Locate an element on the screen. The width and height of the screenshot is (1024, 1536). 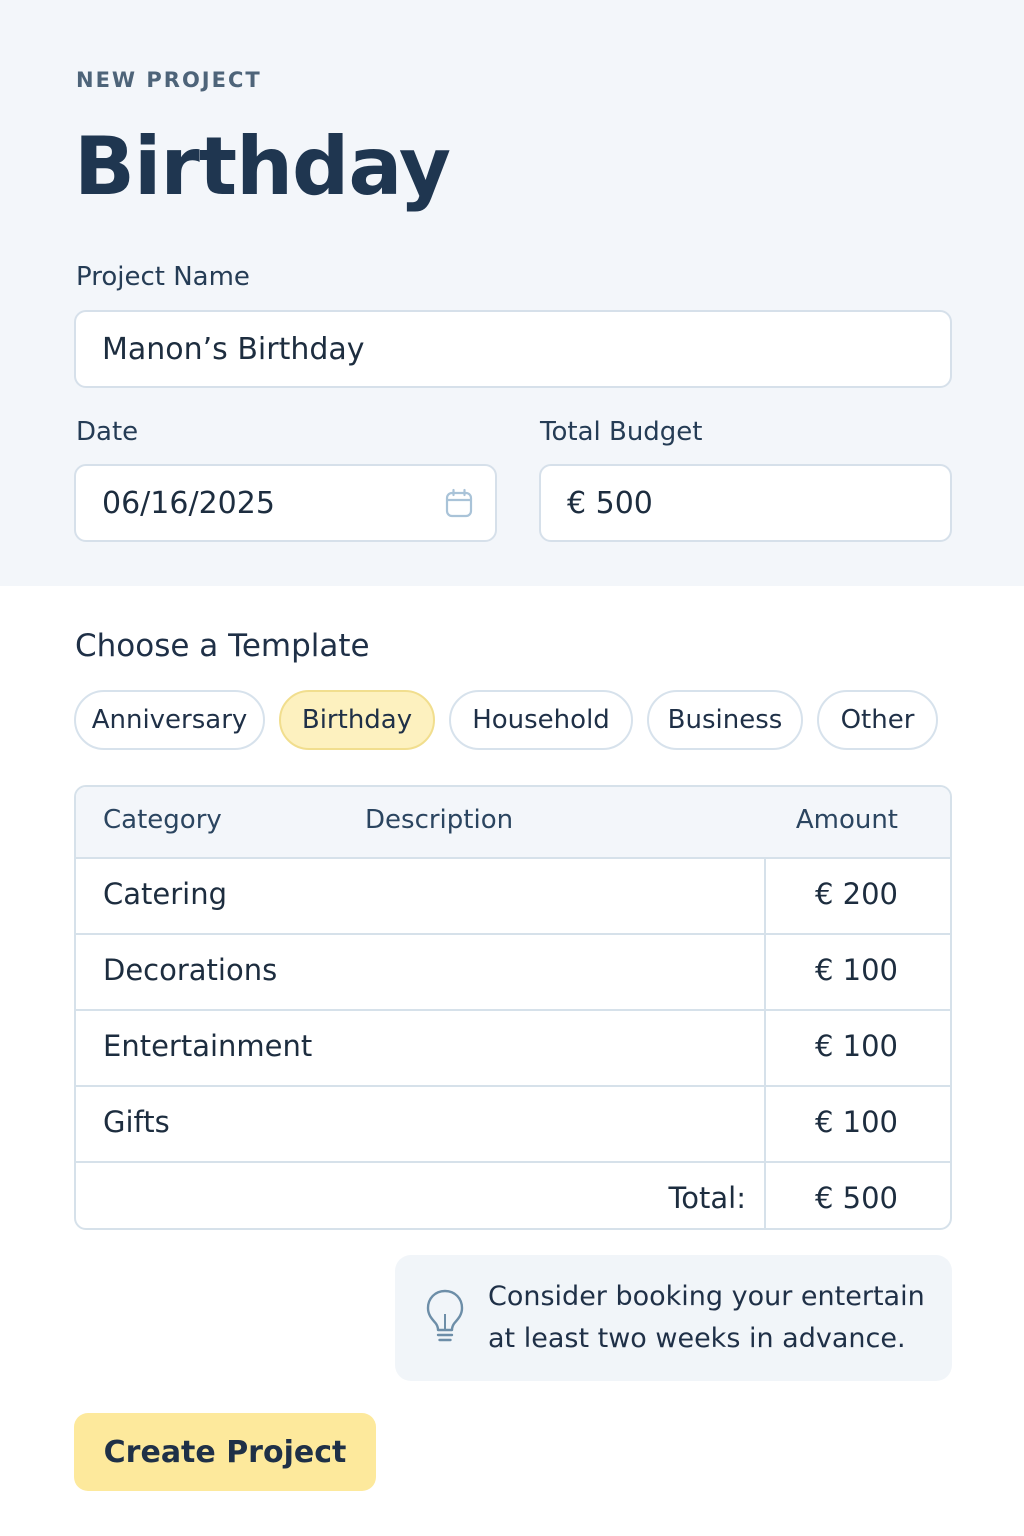
row-category: Entertainment is located at coordinates (208, 1046).